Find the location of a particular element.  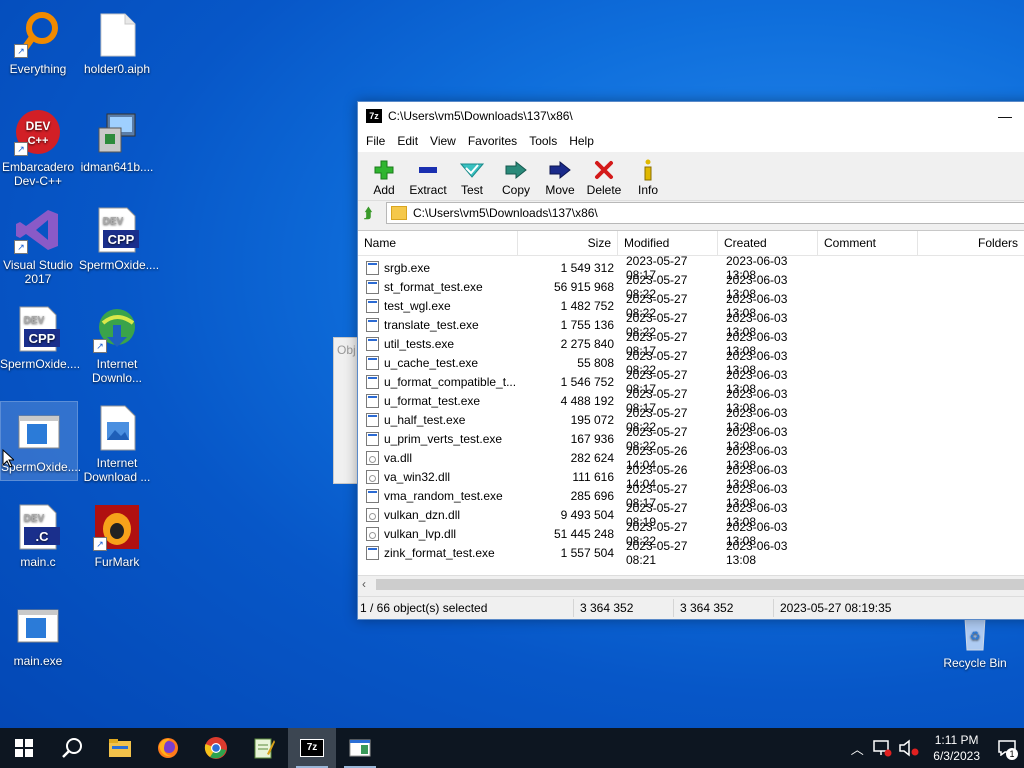

move-button: Move is located at coordinates (560, 179).